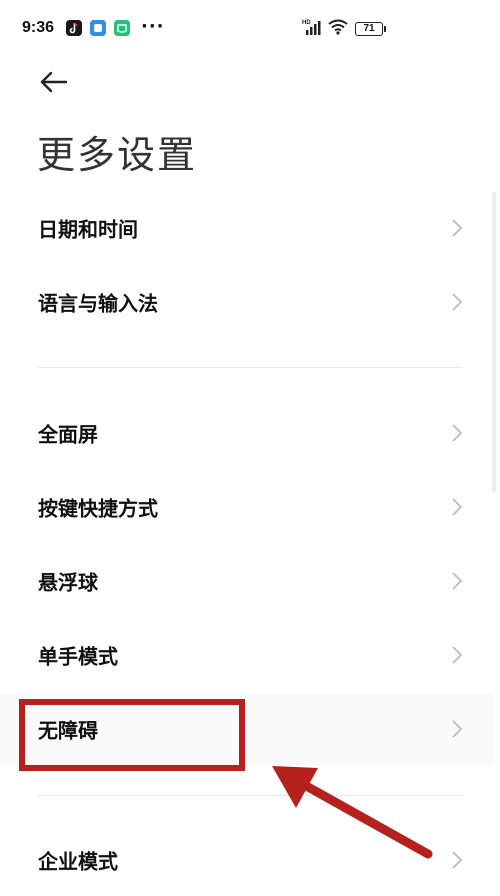 The image size is (500, 896). Describe the element at coordinates (247, 655) in the screenshot. I see `list-item-one-handed-mode: 单手模式` at that location.